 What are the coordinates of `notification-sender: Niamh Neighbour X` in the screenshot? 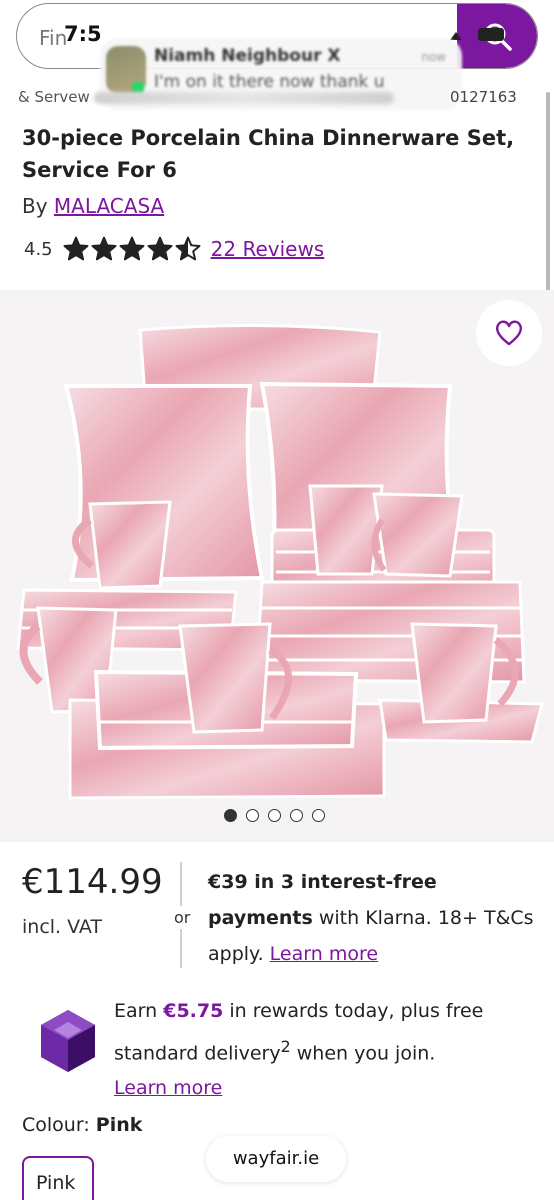 It's located at (247, 56).